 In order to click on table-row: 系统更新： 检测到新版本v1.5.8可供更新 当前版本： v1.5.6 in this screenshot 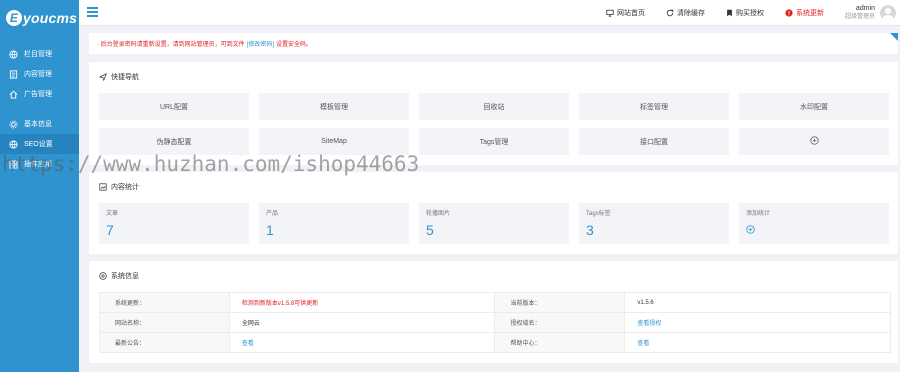, I will do `click(495, 302)`.